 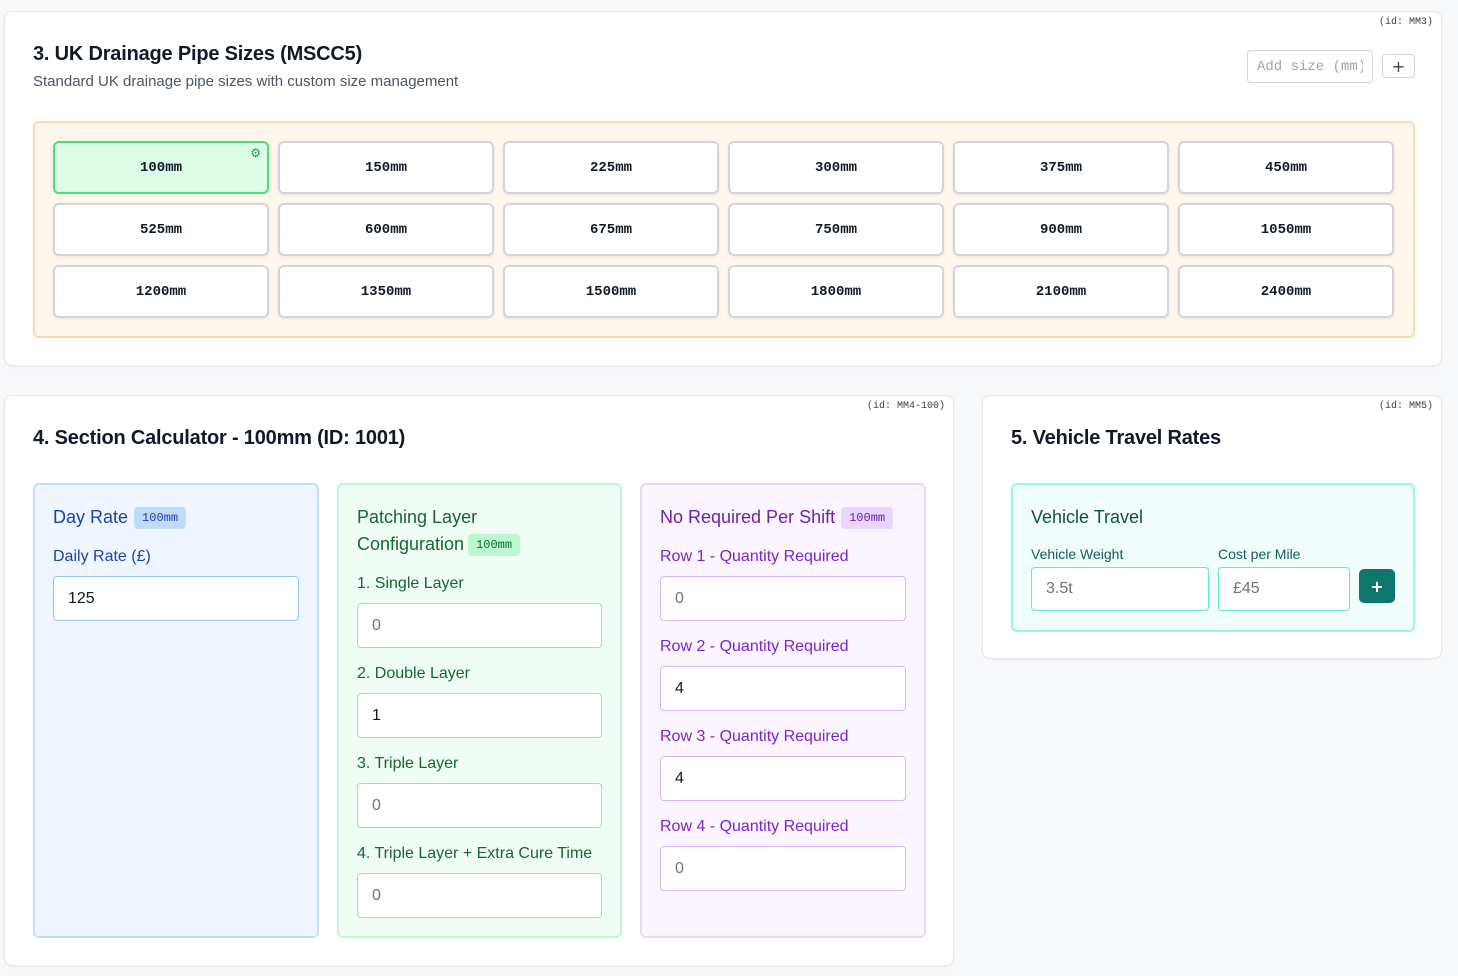 What do you see at coordinates (1405, 22) in the screenshot?
I see `card-id-label: (id: MM3)` at bounding box center [1405, 22].